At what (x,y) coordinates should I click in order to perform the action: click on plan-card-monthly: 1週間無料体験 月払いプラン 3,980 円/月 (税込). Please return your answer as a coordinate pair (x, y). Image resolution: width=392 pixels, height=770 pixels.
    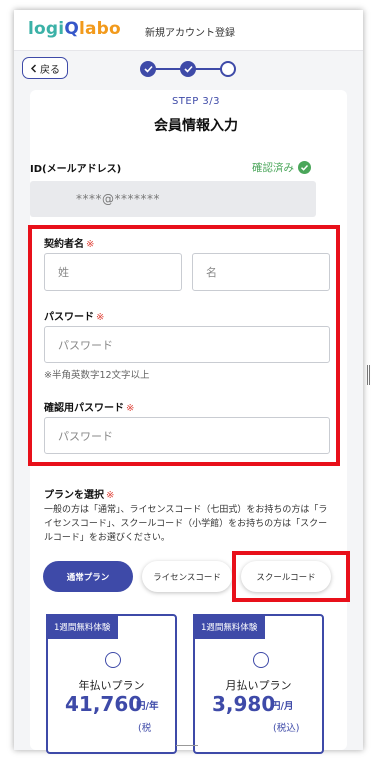
    Looking at the image, I should click on (258, 684).